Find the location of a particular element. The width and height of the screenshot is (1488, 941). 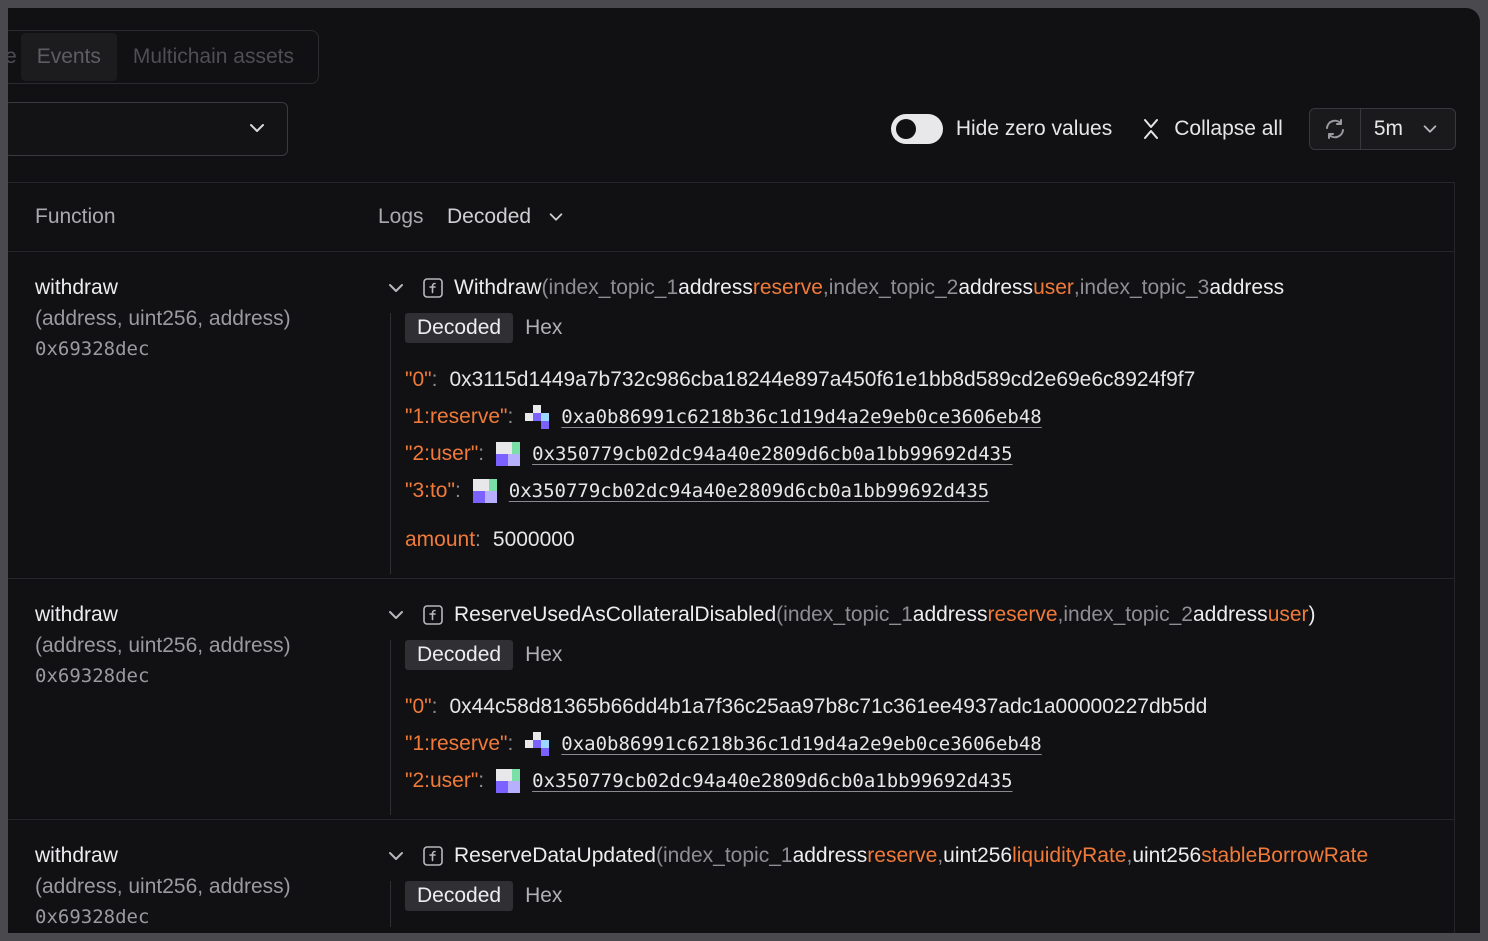

event-body: Decoded Hex is located at coordinates (913, 904).